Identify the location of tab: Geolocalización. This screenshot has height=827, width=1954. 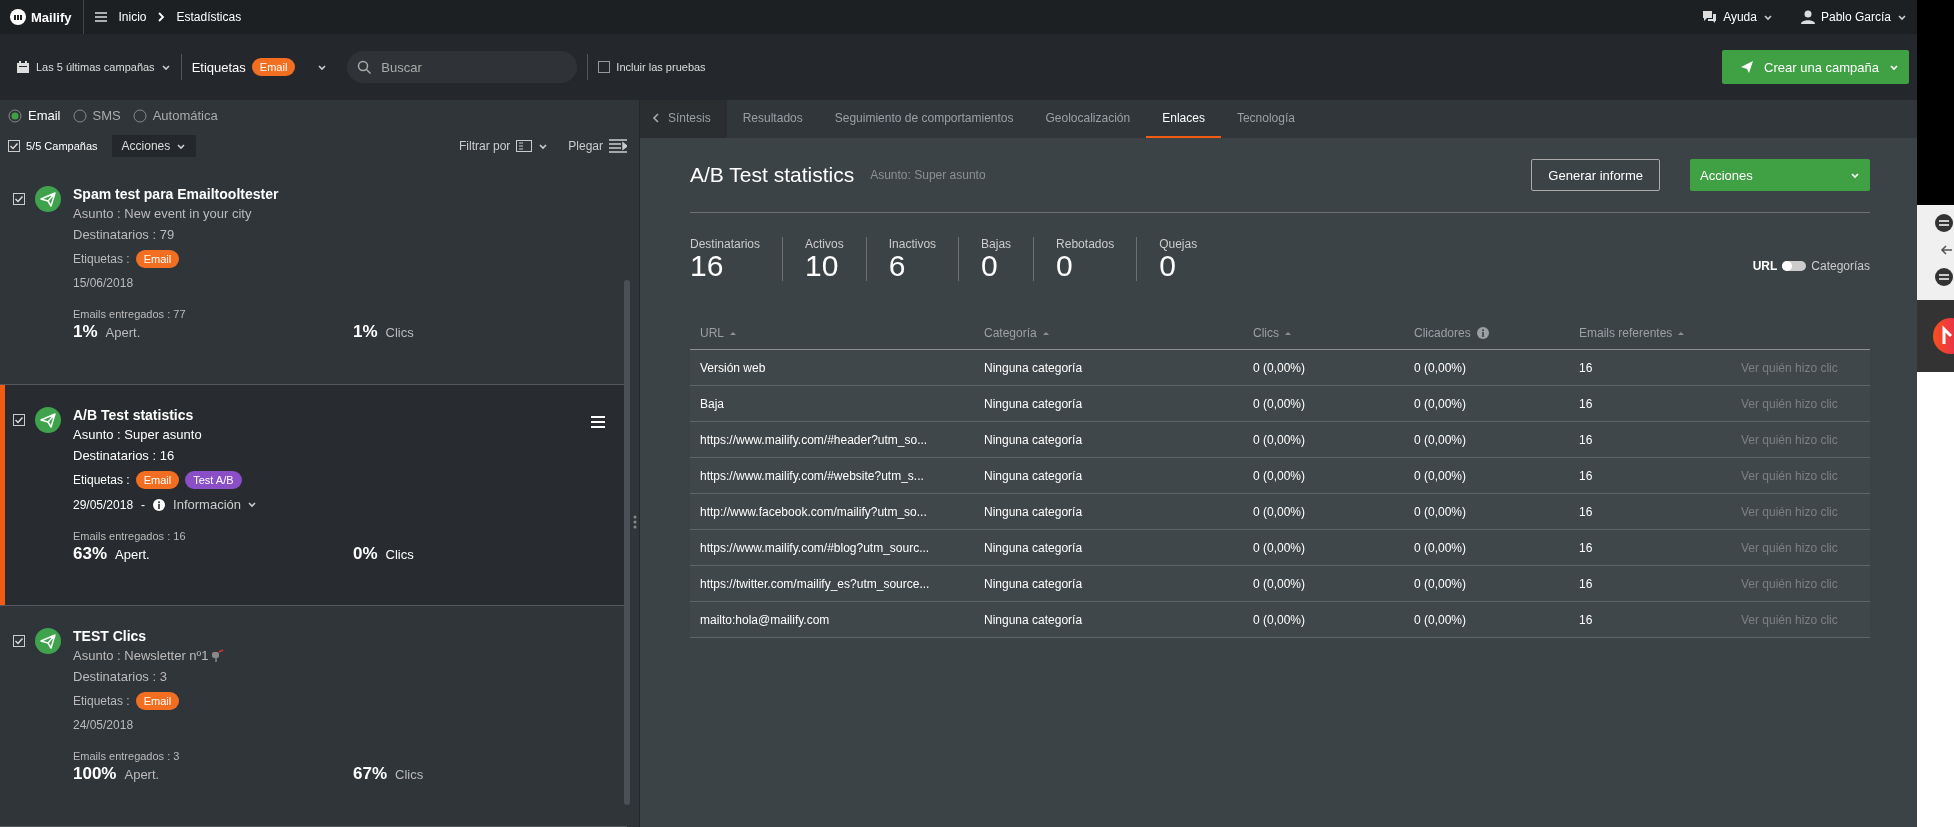
(1088, 119).